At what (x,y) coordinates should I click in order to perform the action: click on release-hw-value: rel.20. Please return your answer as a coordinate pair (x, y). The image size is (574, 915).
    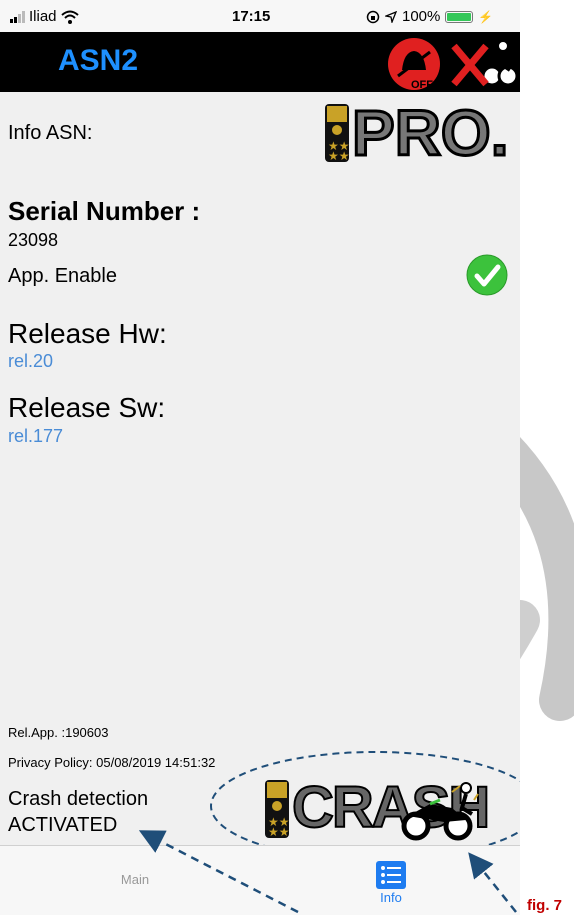
    Looking at the image, I should click on (31, 361).